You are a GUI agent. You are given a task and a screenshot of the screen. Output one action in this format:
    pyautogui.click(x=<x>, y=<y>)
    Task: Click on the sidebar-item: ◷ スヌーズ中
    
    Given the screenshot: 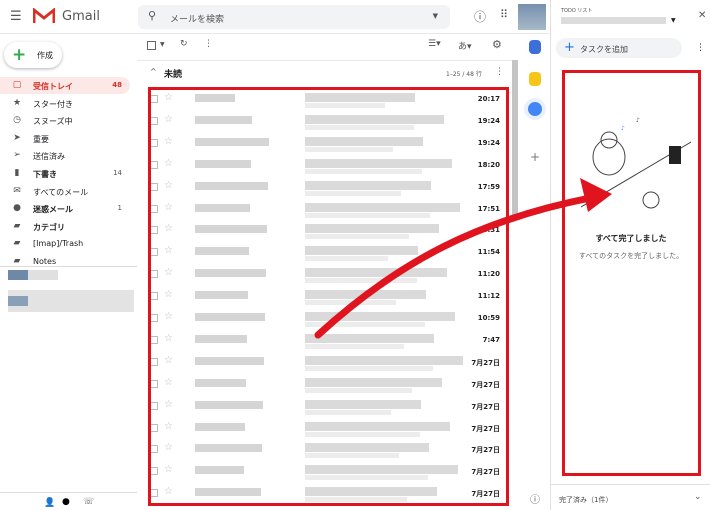 What is the action you would take?
    pyautogui.click(x=65, y=120)
    